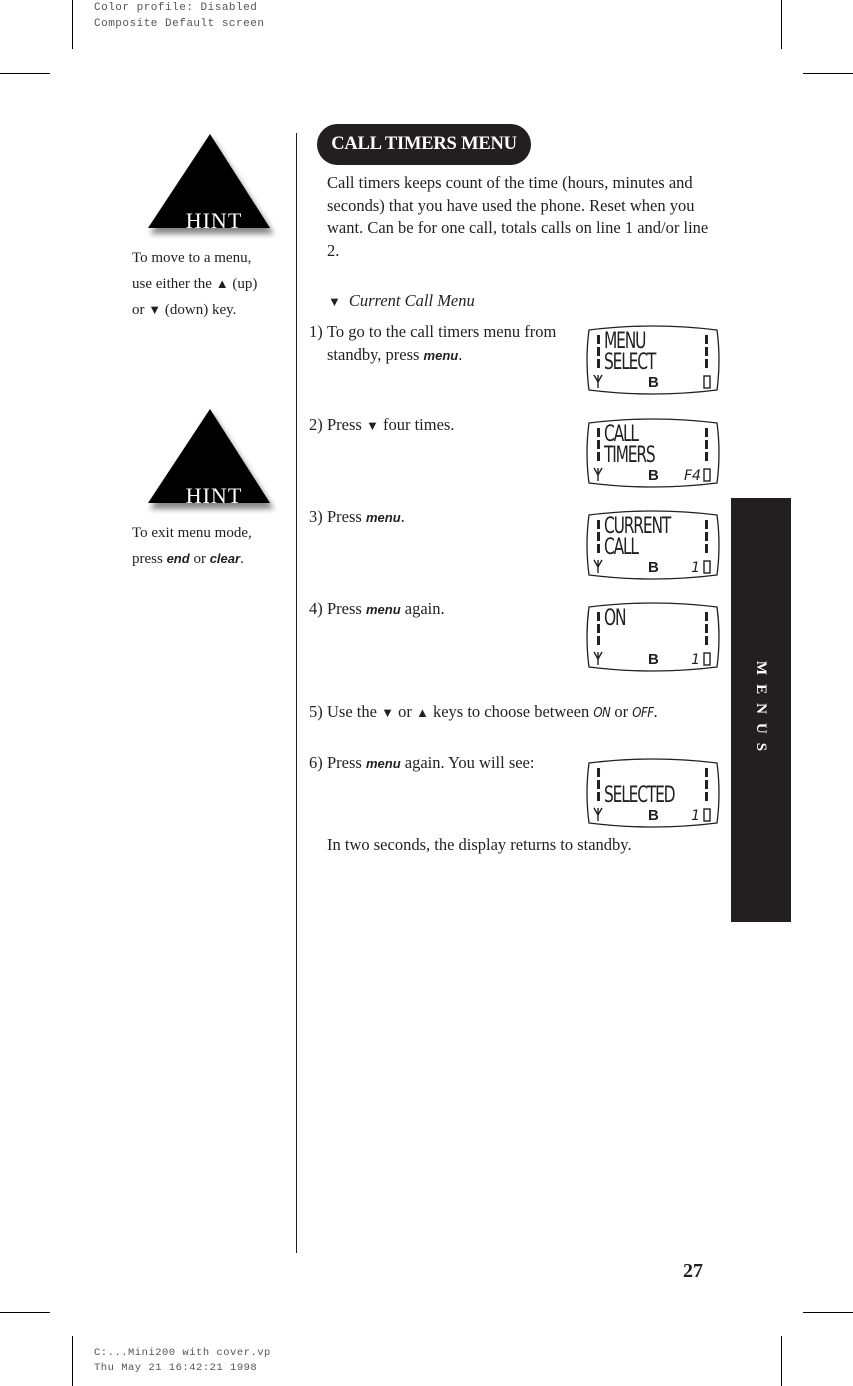 Image resolution: width=853 pixels, height=1386 pixels. What do you see at coordinates (225, 558) in the screenshot?
I see `key-name: clear` at bounding box center [225, 558].